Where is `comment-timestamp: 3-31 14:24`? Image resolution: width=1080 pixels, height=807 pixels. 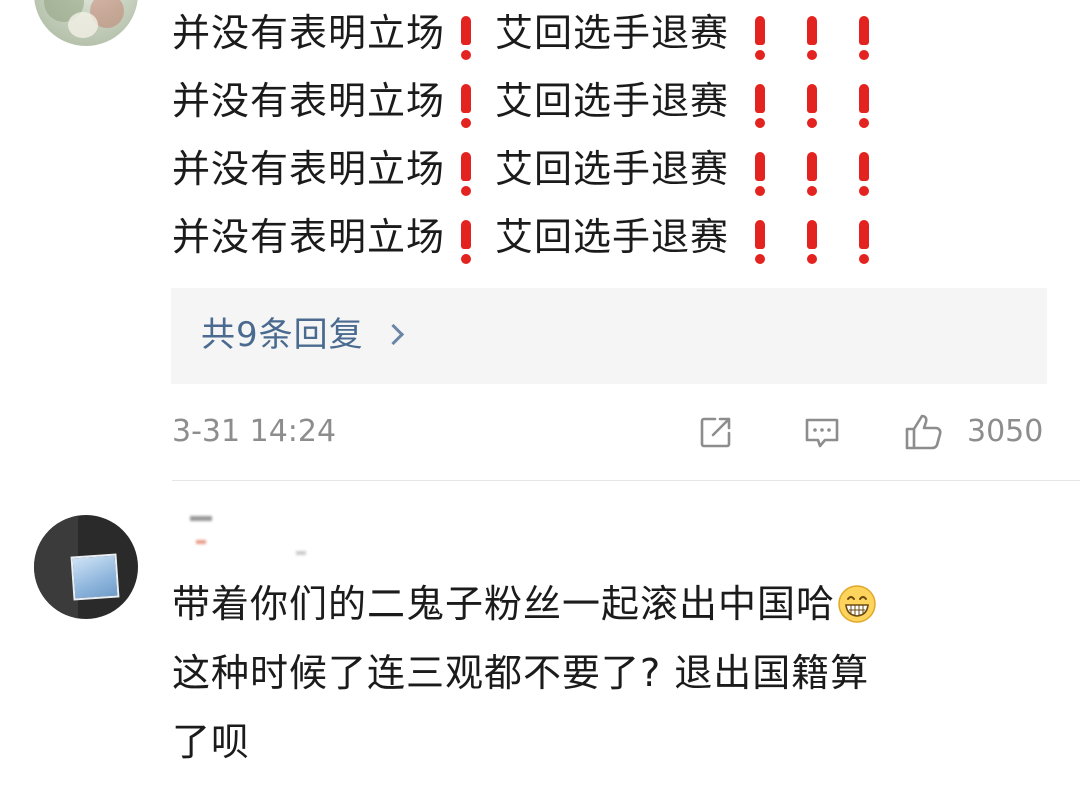 comment-timestamp: 3-31 14:24 is located at coordinates (254, 431).